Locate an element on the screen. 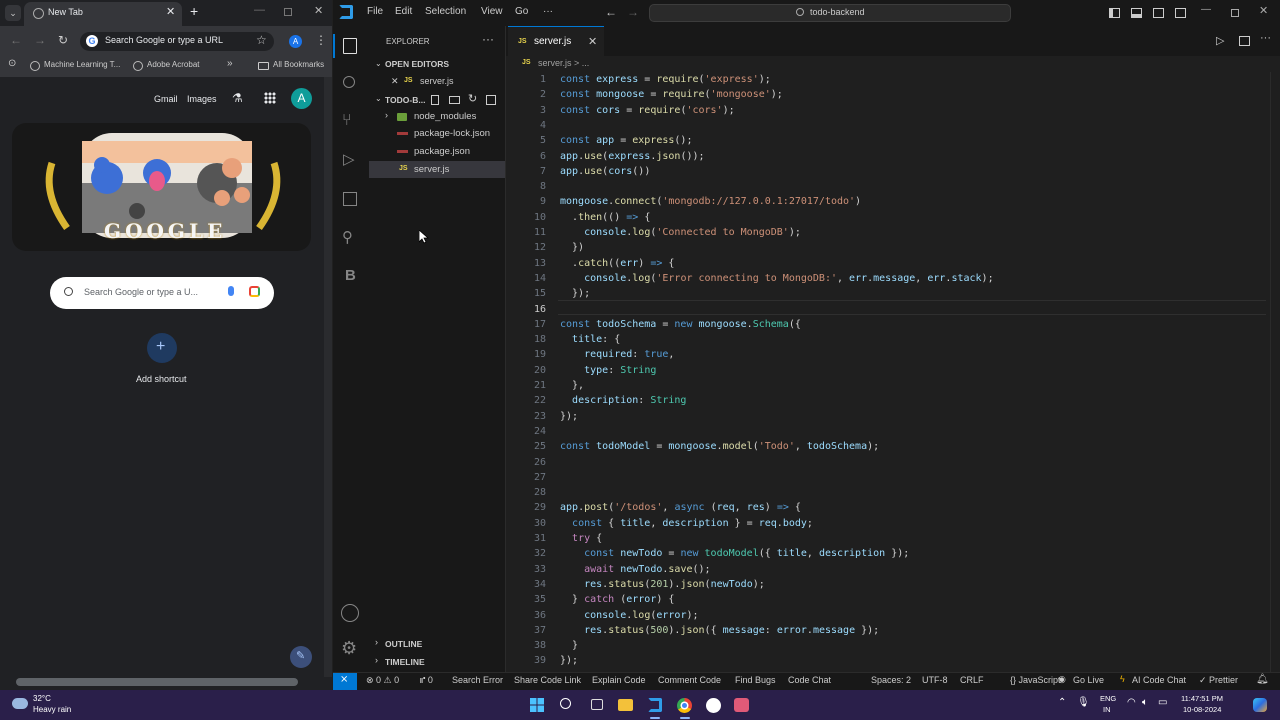  new-file-icon is located at coordinates (435, 100).